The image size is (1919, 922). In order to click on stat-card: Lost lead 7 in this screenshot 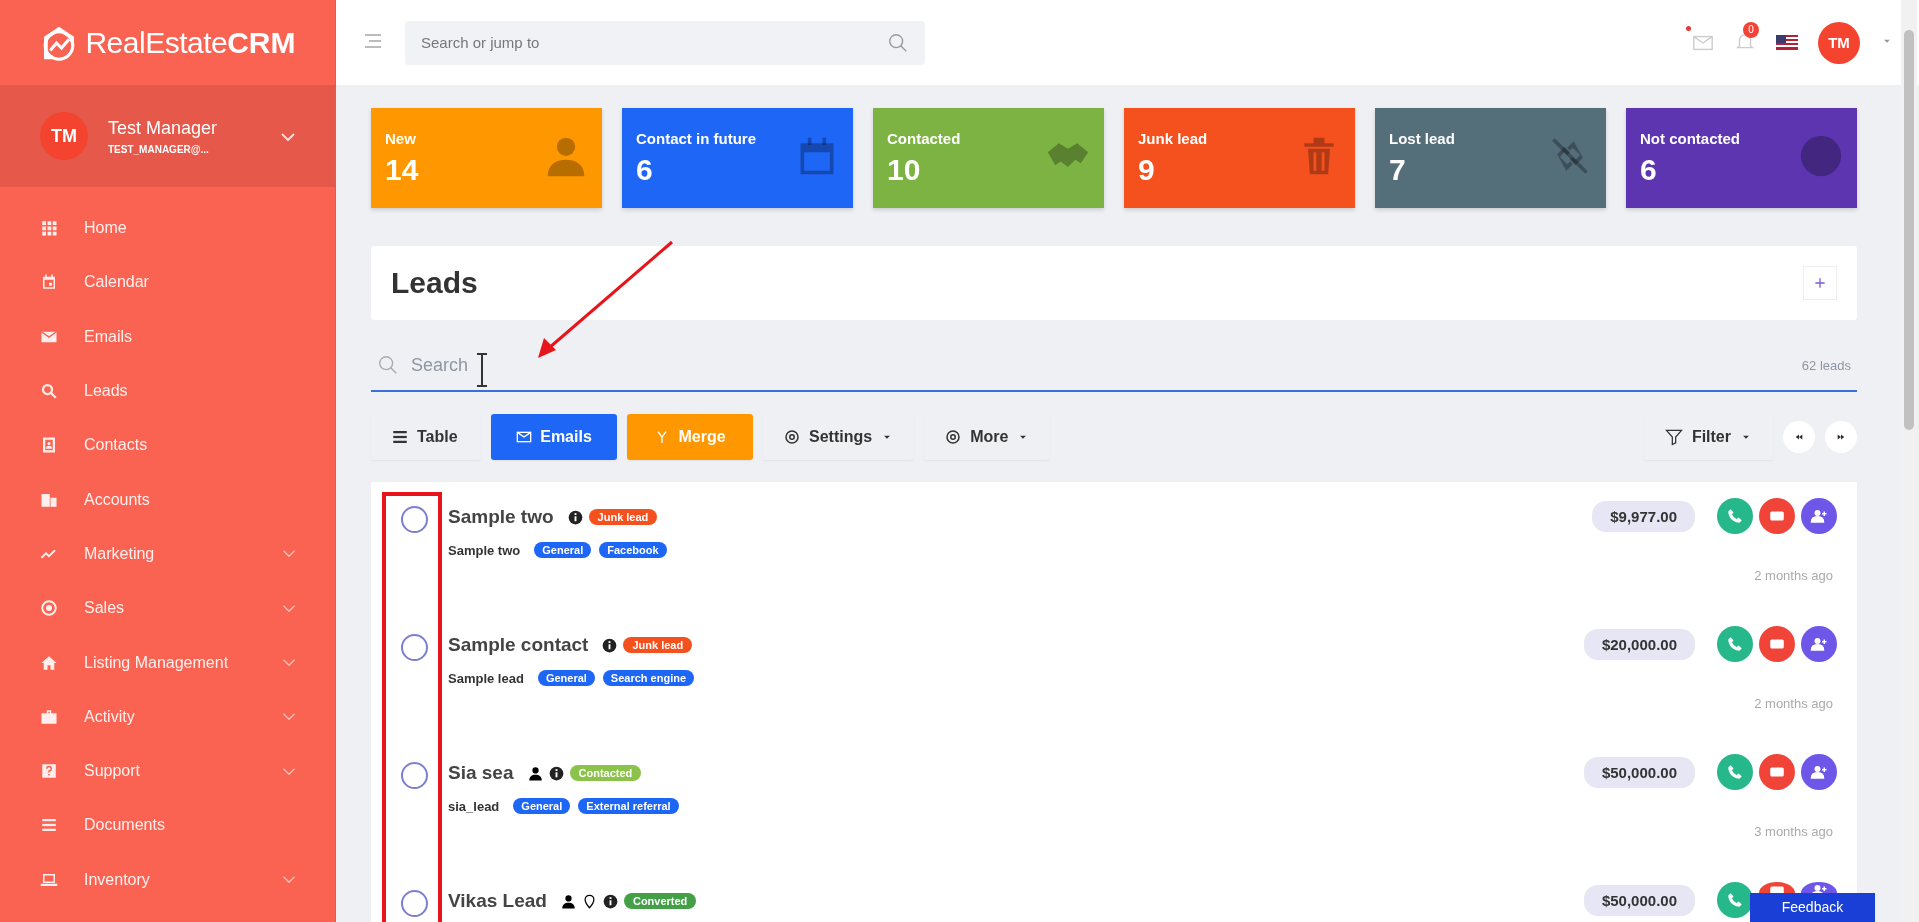, I will do `click(1490, 158)`.